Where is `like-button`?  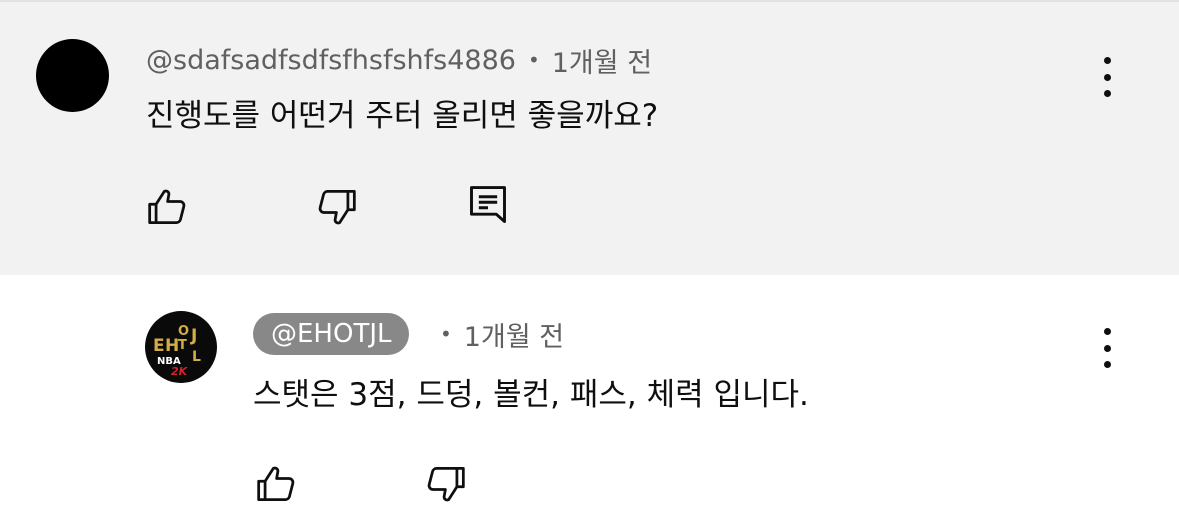 like-button is located at coordinates (168, 207).